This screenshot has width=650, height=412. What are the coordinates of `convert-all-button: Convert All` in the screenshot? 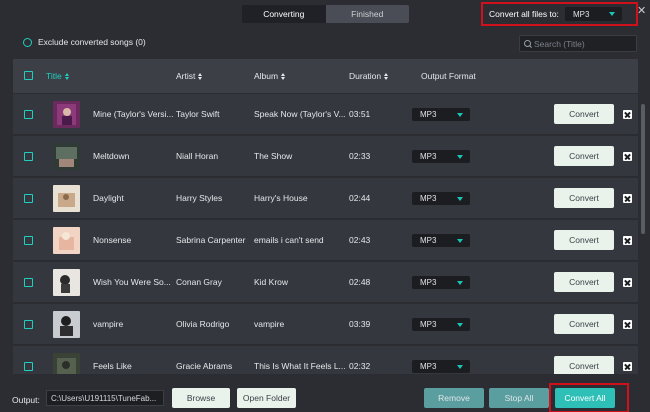 It's located at (585, 398).